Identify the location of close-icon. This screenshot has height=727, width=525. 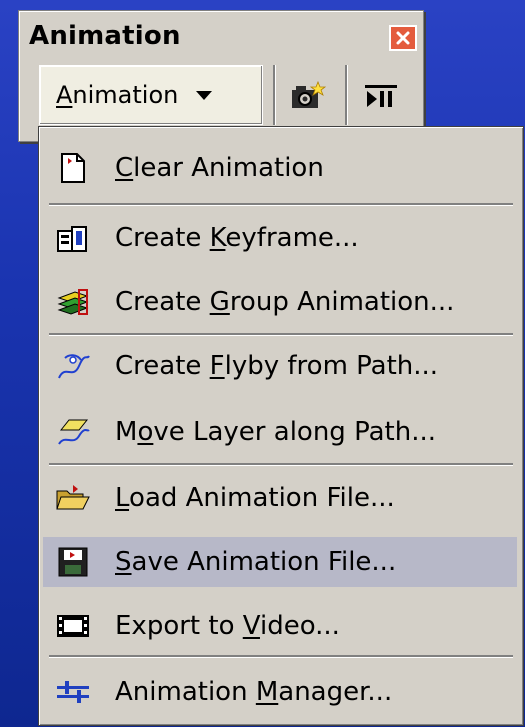
(403, 38).